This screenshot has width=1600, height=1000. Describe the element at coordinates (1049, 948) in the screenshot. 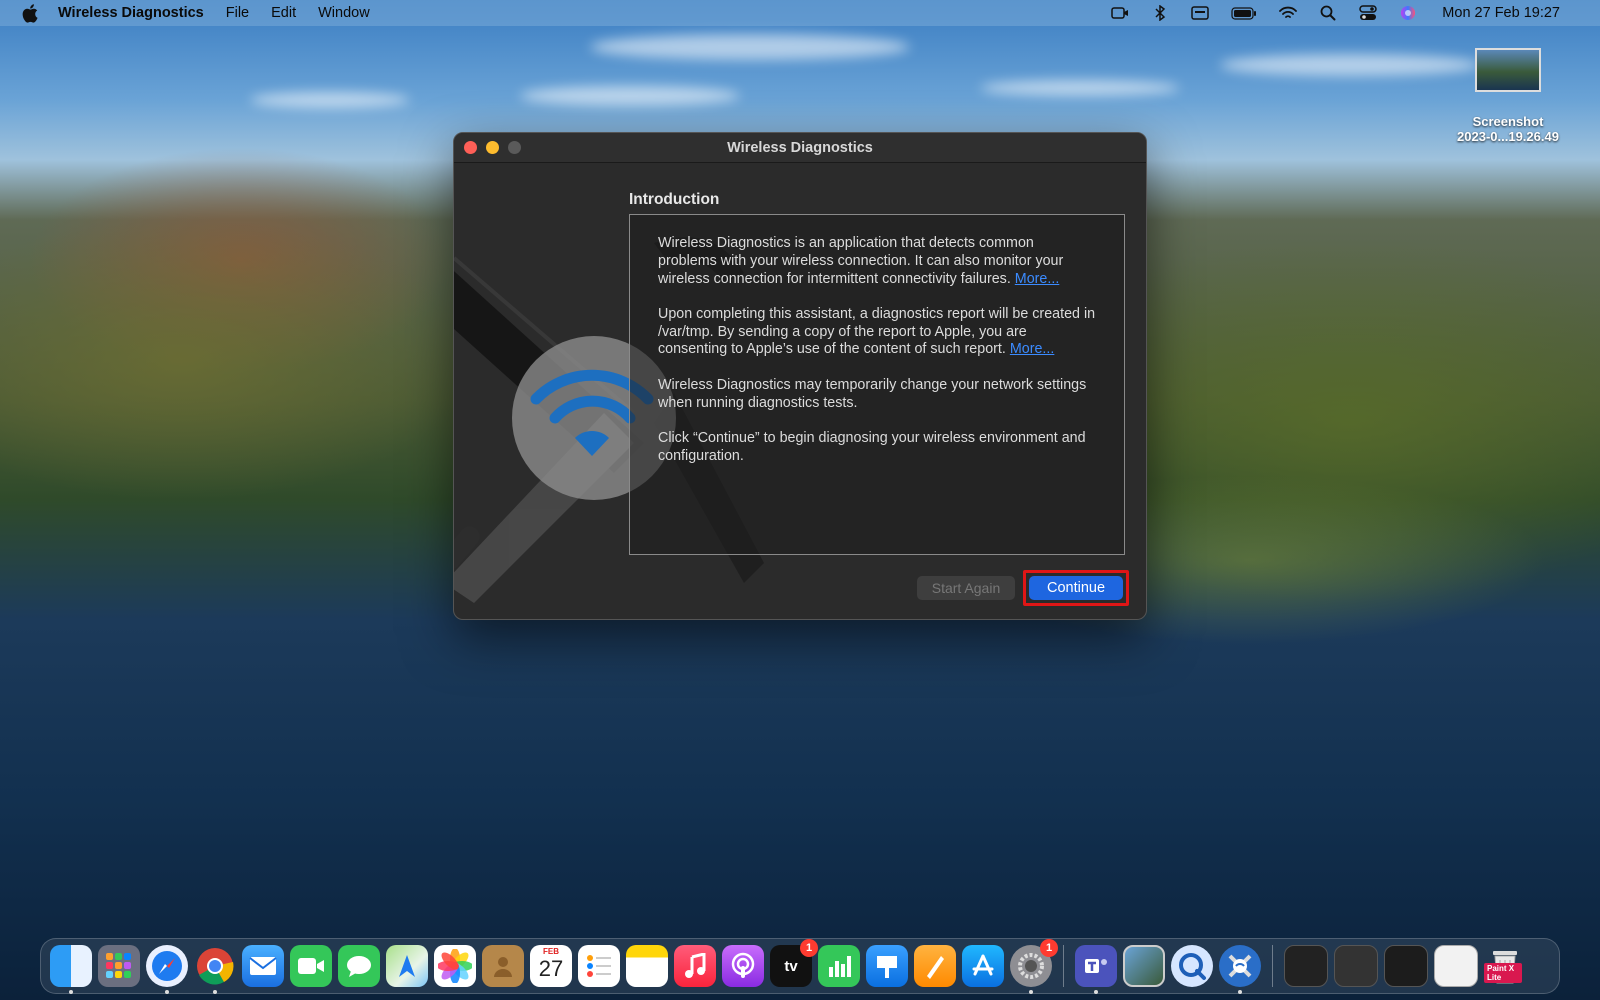

I see `system-settings-badge: 1` at that location.